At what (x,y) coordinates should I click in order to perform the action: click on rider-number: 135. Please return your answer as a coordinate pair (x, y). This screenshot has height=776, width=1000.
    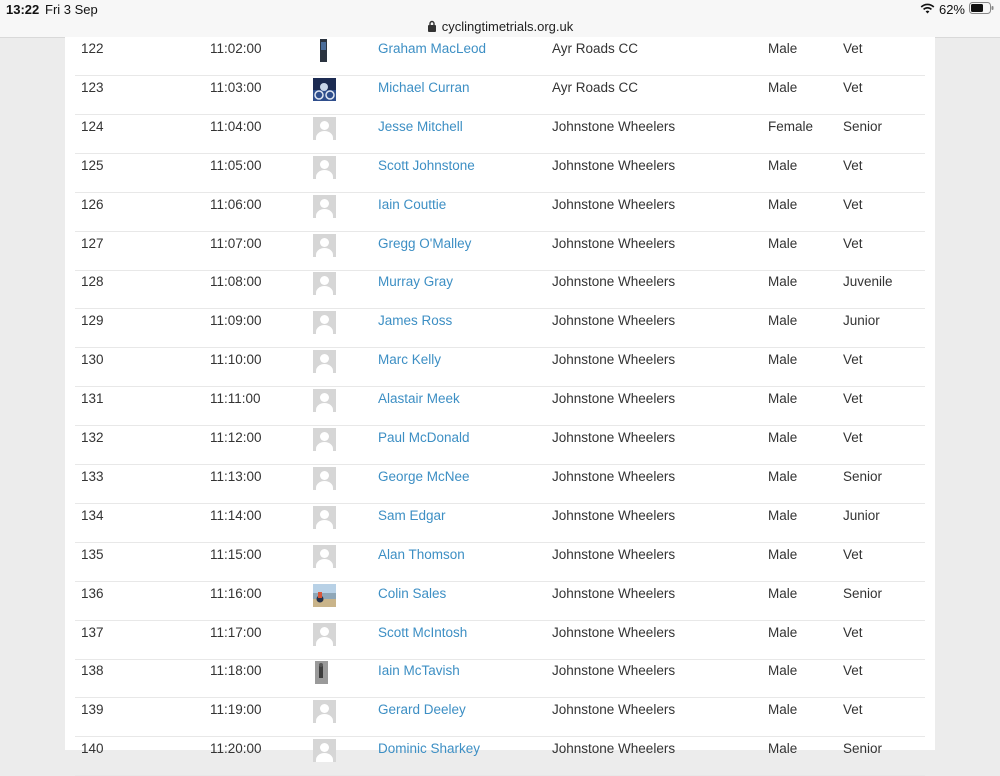
    Looking at the image, I should click on (92, 554).